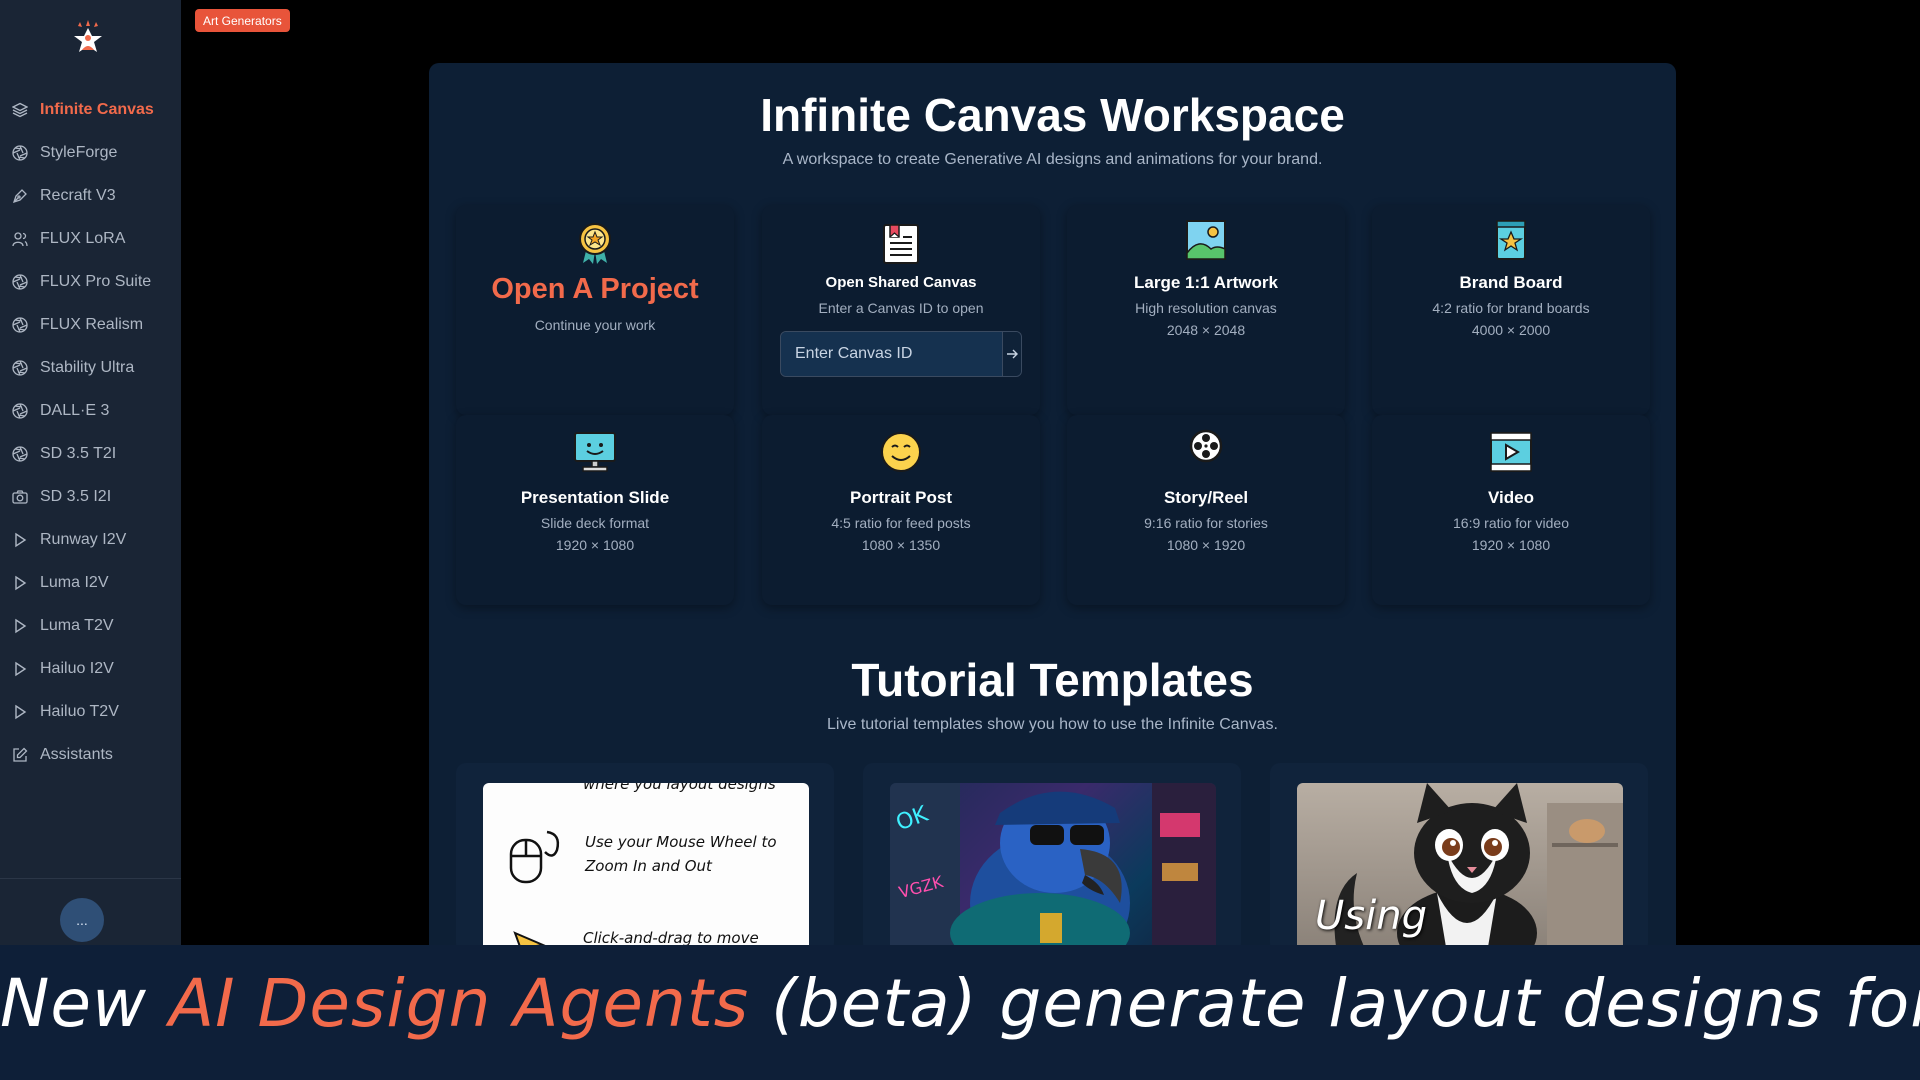 The height and width of the screenshot is (1080, 1920). Describe the element at coordinates (83, 238) in the screenshot. I see `sidebar-item-label: FLUX LoRA` at that location.